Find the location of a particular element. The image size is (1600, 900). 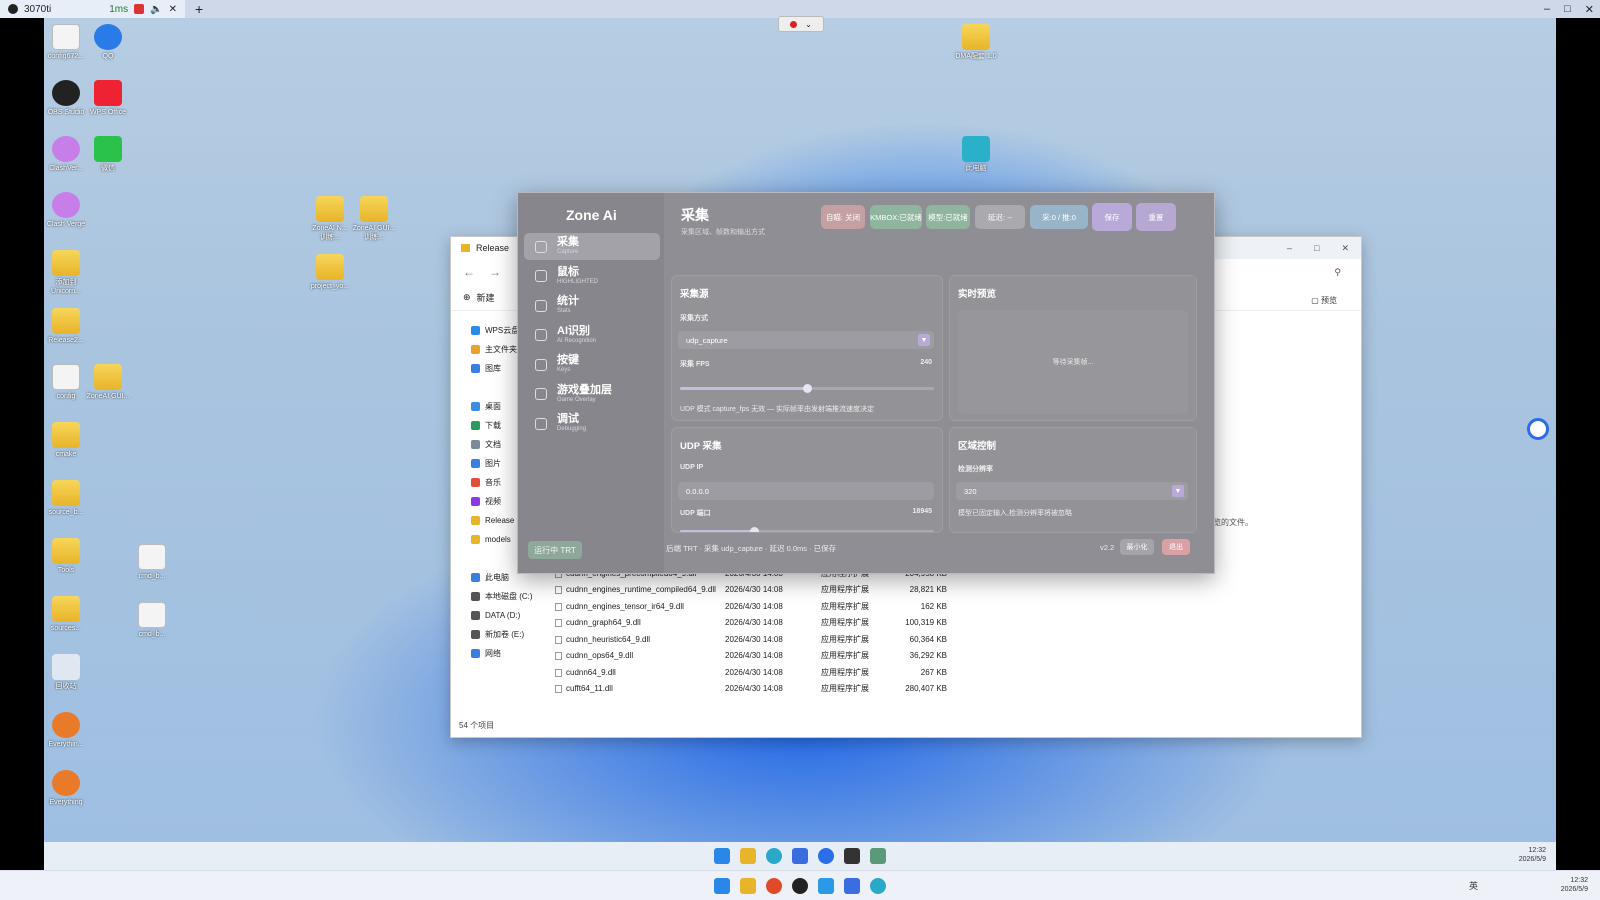

minimize-button: 最小化 is located at coordinates (1137, 547).